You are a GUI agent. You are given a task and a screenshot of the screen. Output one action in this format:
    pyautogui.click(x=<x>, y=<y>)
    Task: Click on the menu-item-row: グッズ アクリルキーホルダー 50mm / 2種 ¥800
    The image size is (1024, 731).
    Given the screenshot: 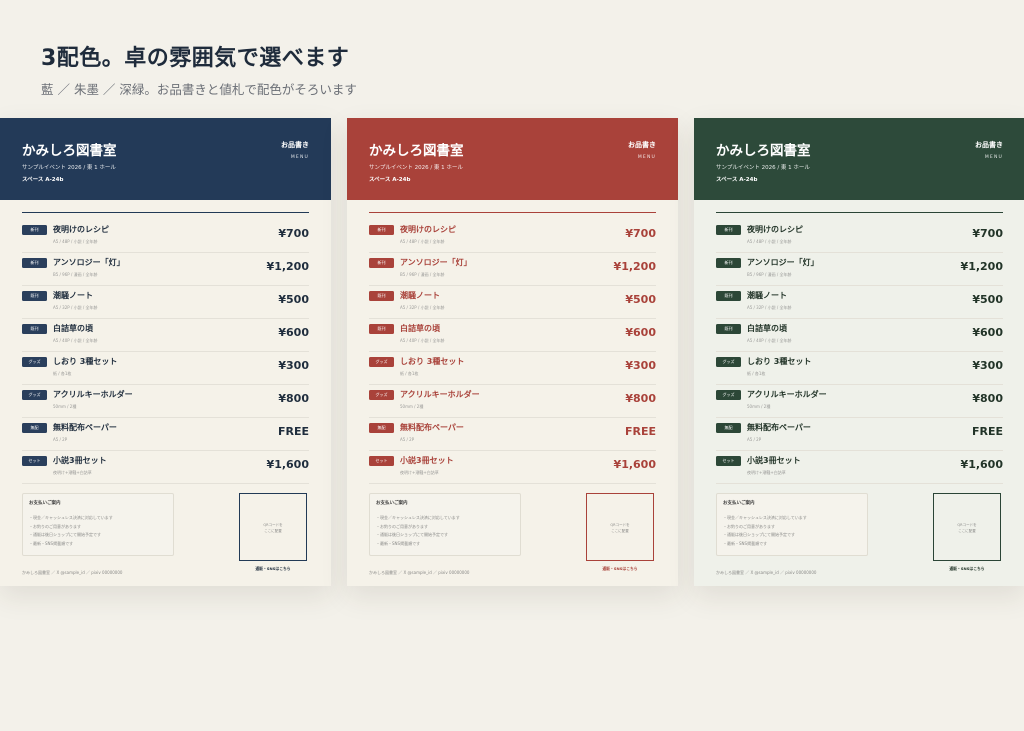 What is the action you would take?
    pyautogui.click(x=165, y=401)
    